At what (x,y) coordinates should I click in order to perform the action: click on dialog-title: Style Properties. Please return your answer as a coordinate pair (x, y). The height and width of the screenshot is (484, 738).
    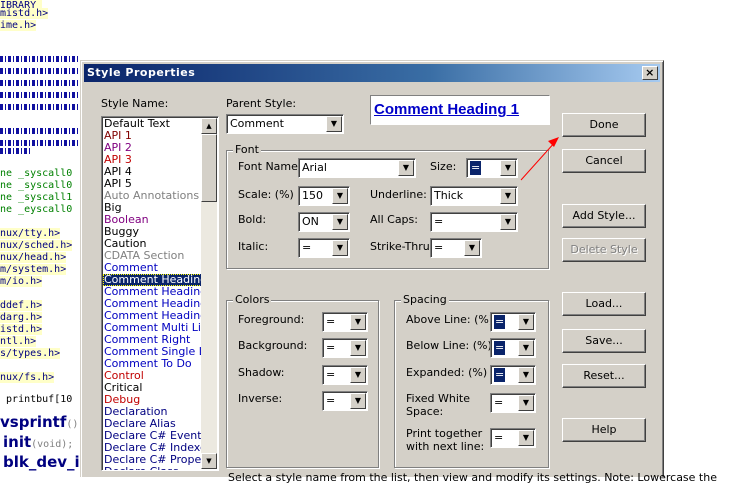
    Looking at the image, I should click on (141, 72).